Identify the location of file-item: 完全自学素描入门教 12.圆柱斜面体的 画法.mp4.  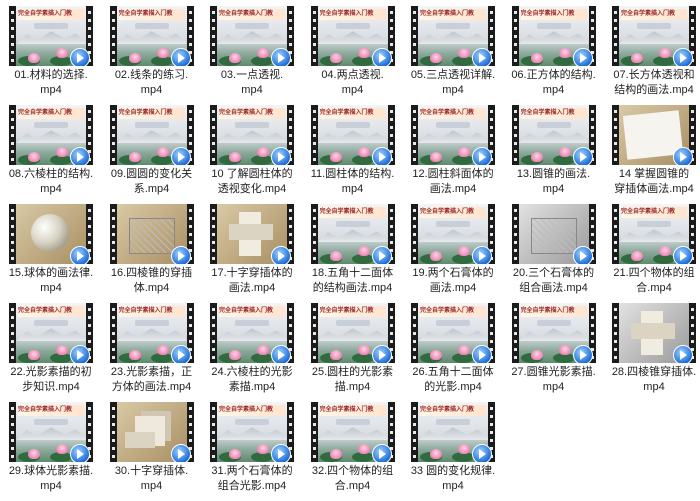
(453, 151).